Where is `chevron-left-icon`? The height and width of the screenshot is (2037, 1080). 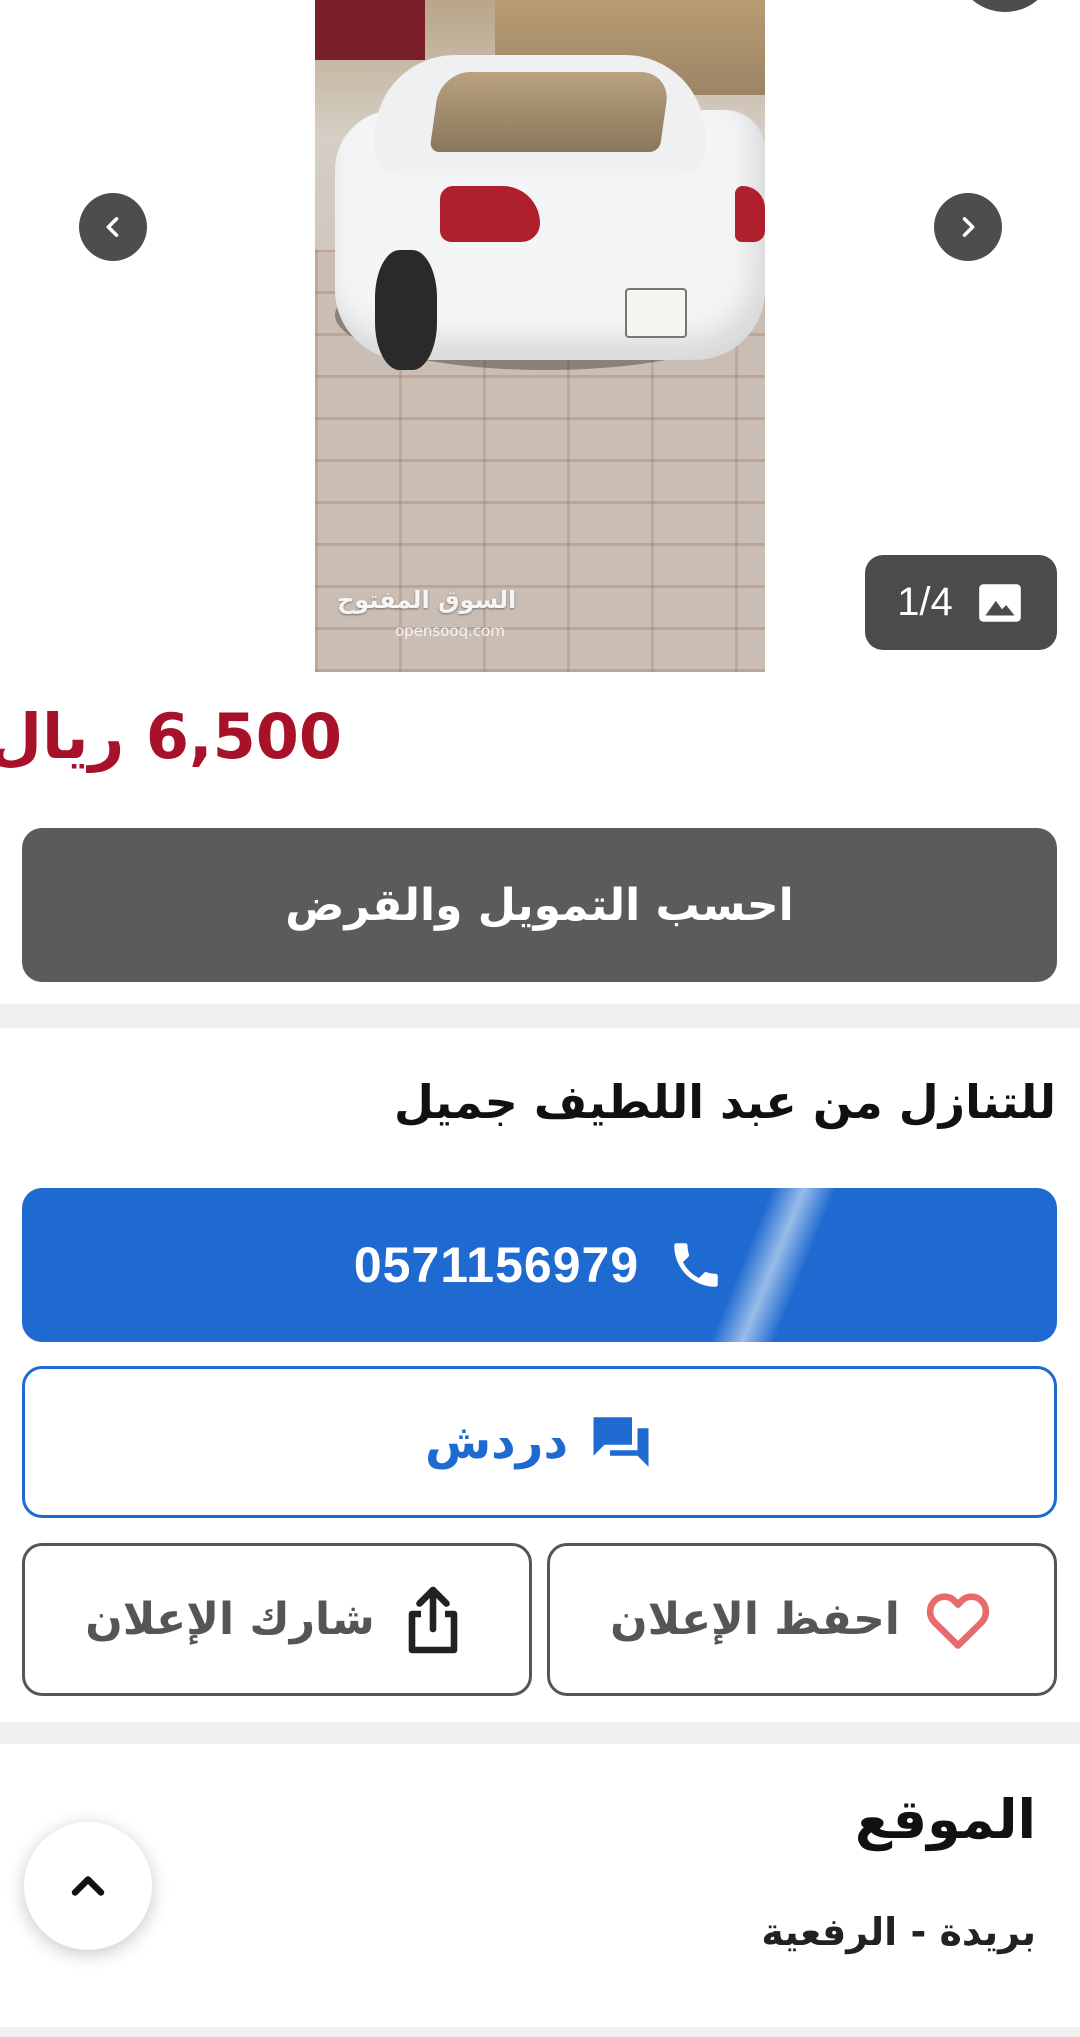
chevron-left-icon is located at coordinates (112, 227).